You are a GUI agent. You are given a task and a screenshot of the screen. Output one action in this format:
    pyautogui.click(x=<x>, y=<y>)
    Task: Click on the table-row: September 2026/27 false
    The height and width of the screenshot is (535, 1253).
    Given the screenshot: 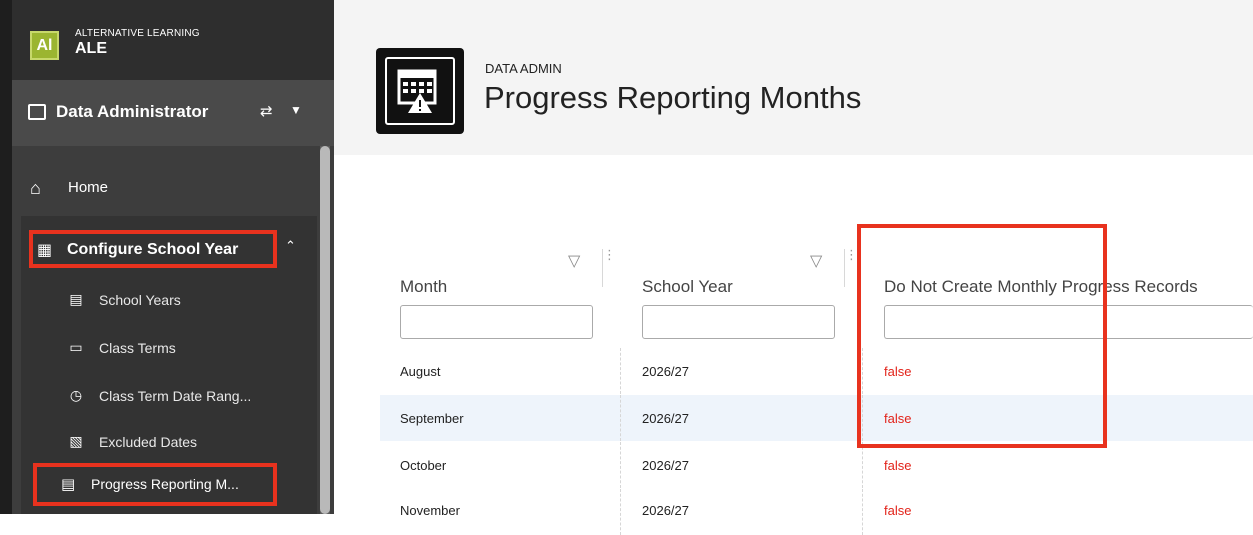 What is the action you would take?
    pyautogui.click(x=816, y=418)
    